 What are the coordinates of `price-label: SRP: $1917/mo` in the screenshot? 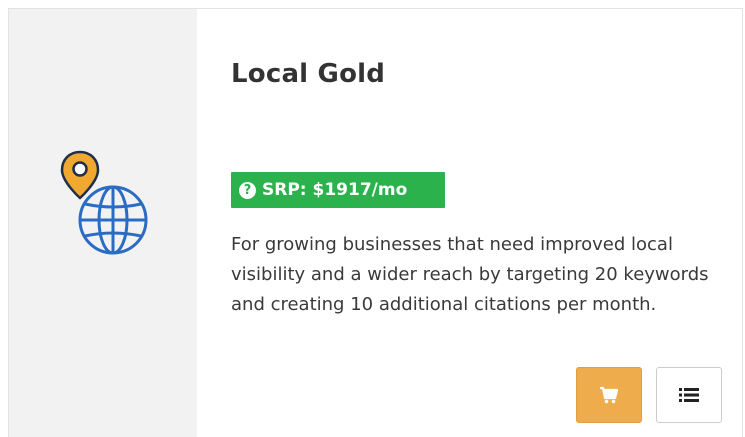 It's located at (335, 190).